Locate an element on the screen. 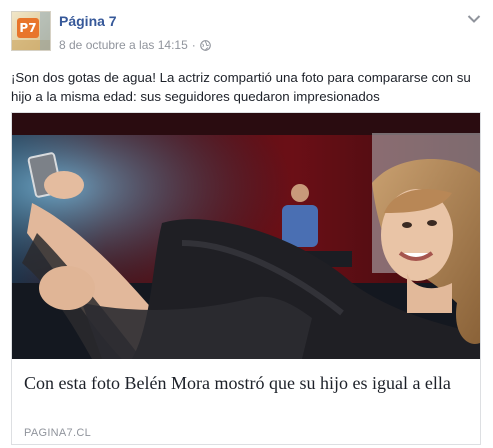 The height and width of the screenshot is (448, 493). globe-icon is located at coordinates (205, 45).